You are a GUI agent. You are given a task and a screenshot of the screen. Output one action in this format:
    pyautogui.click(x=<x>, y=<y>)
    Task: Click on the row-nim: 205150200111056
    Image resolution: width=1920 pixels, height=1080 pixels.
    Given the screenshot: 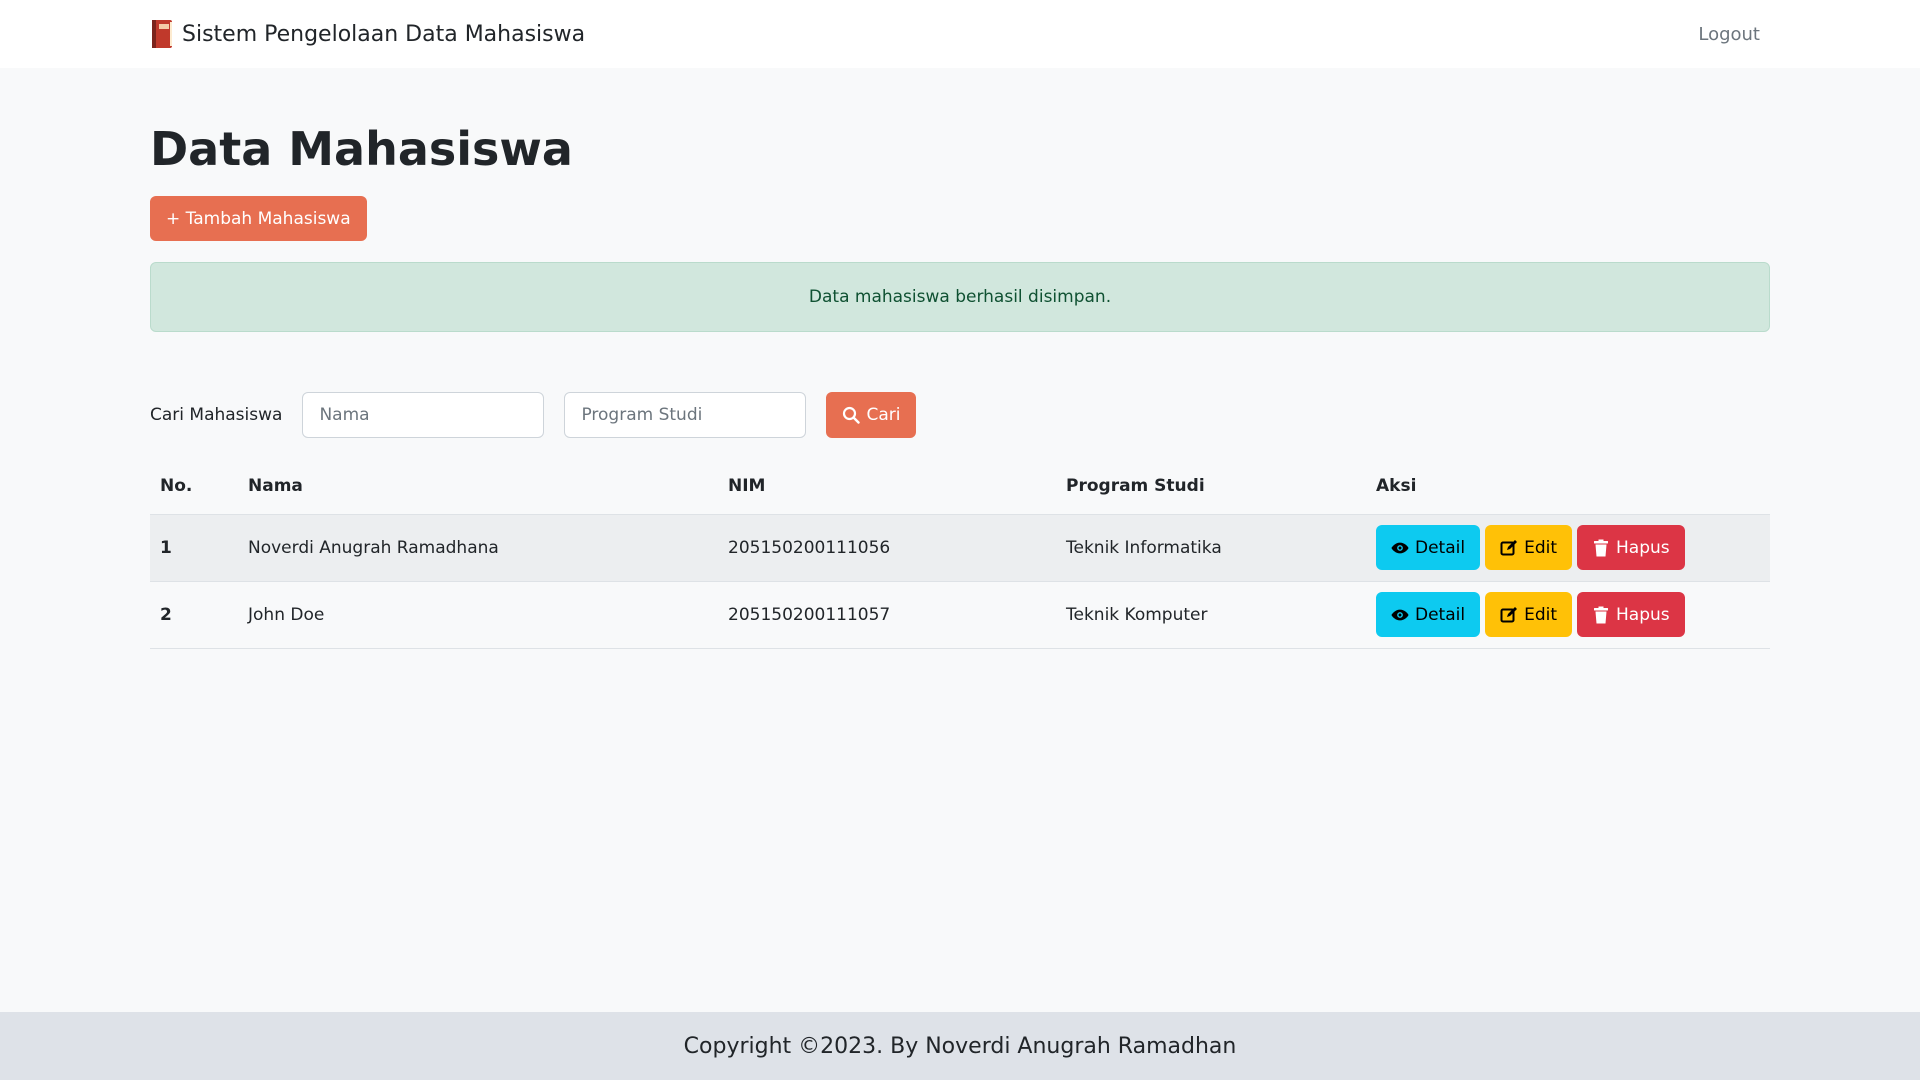 What is the action you would take?
    pyautogui.click(x=887, y=548)
    